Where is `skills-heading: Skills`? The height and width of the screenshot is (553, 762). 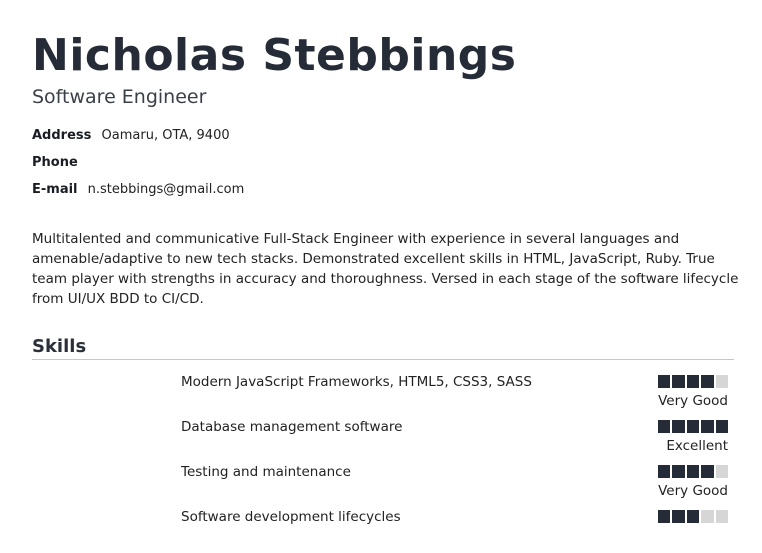 skills-heading: Skills is located at coordinates (59, 346).